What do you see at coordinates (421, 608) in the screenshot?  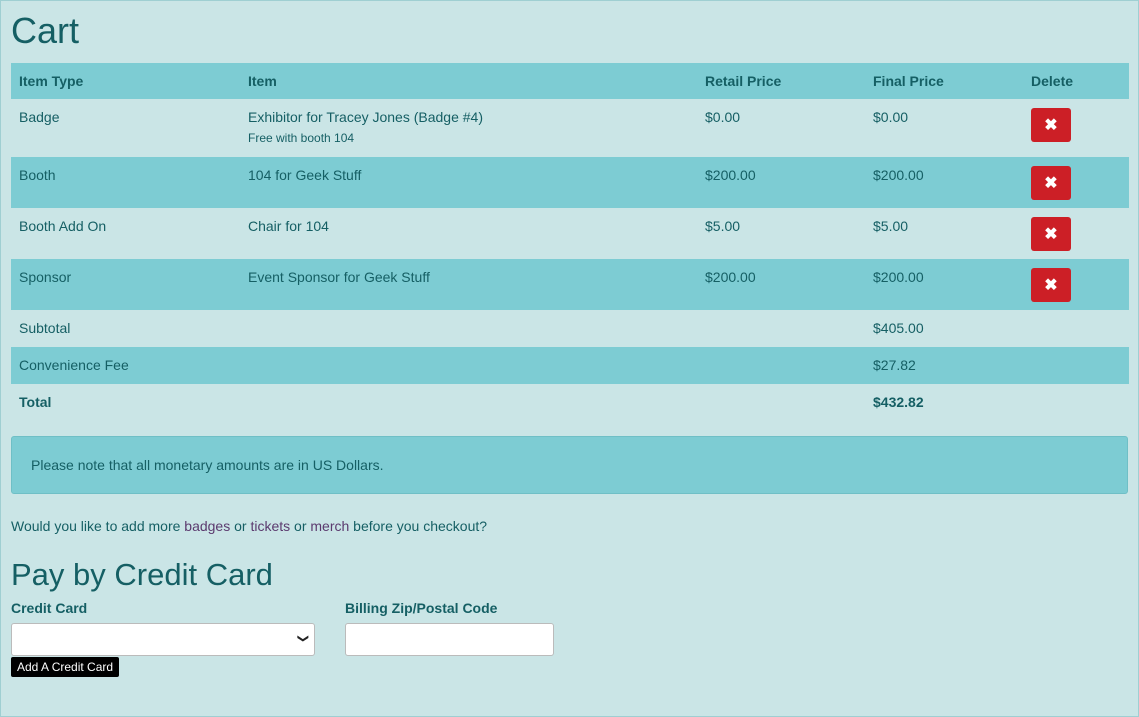 I see `zip-label: Billing Zip/Postal Code` at bounding box center [421, 608].